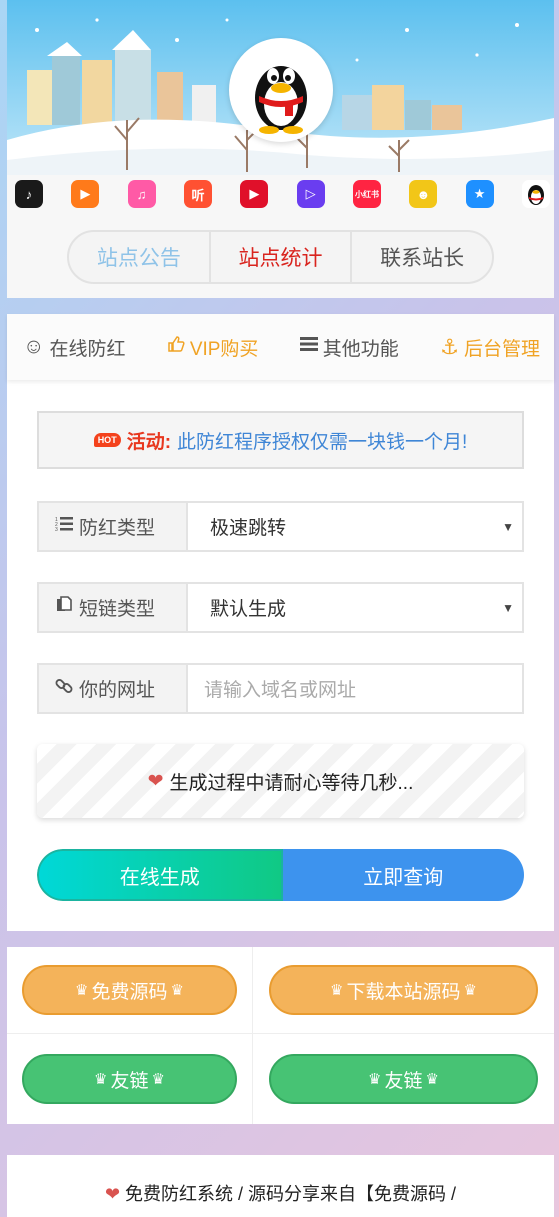 The width and height of the screenshot is (559, 1217). Describe the element at coordinates (254, 194) in the screenshot. I see `video-play-icon: ▶` at that location.